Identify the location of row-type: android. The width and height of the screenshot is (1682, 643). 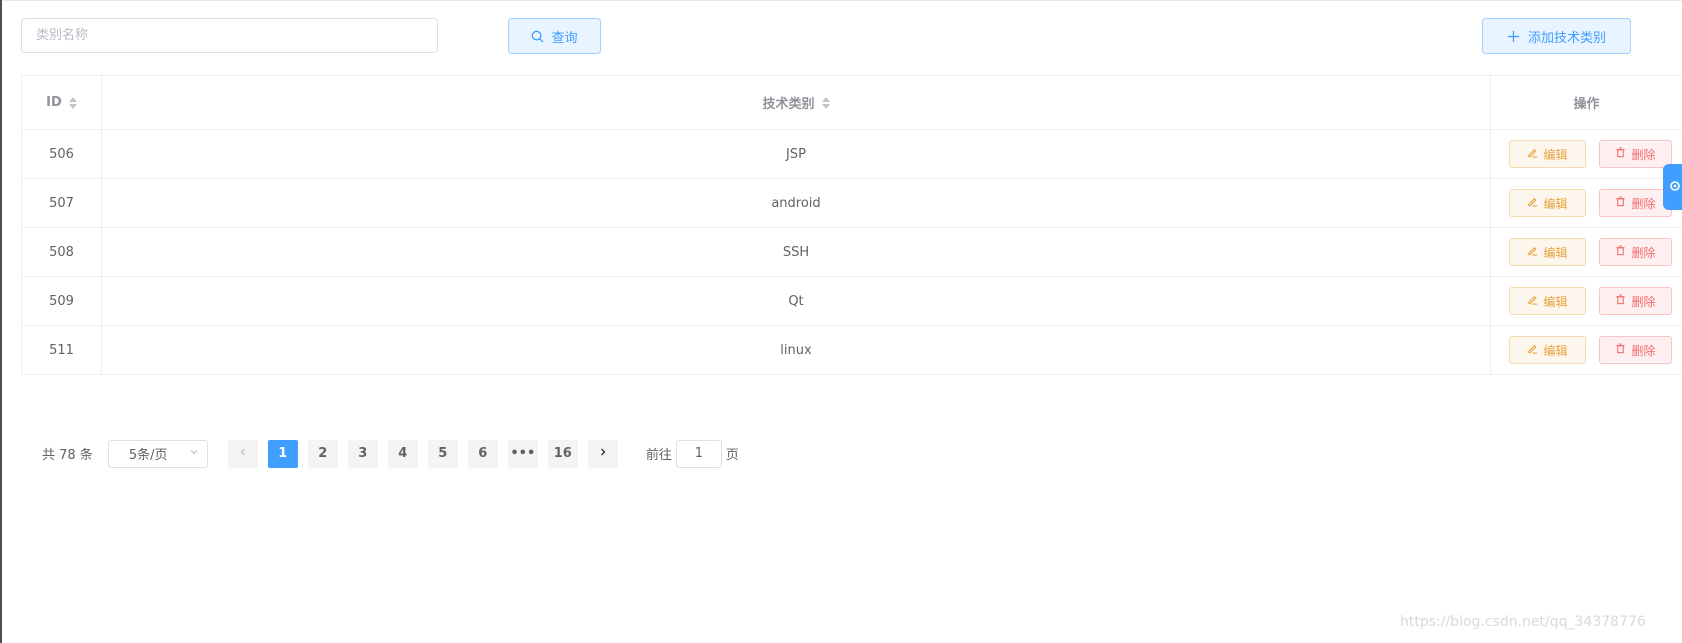
(796, 203).